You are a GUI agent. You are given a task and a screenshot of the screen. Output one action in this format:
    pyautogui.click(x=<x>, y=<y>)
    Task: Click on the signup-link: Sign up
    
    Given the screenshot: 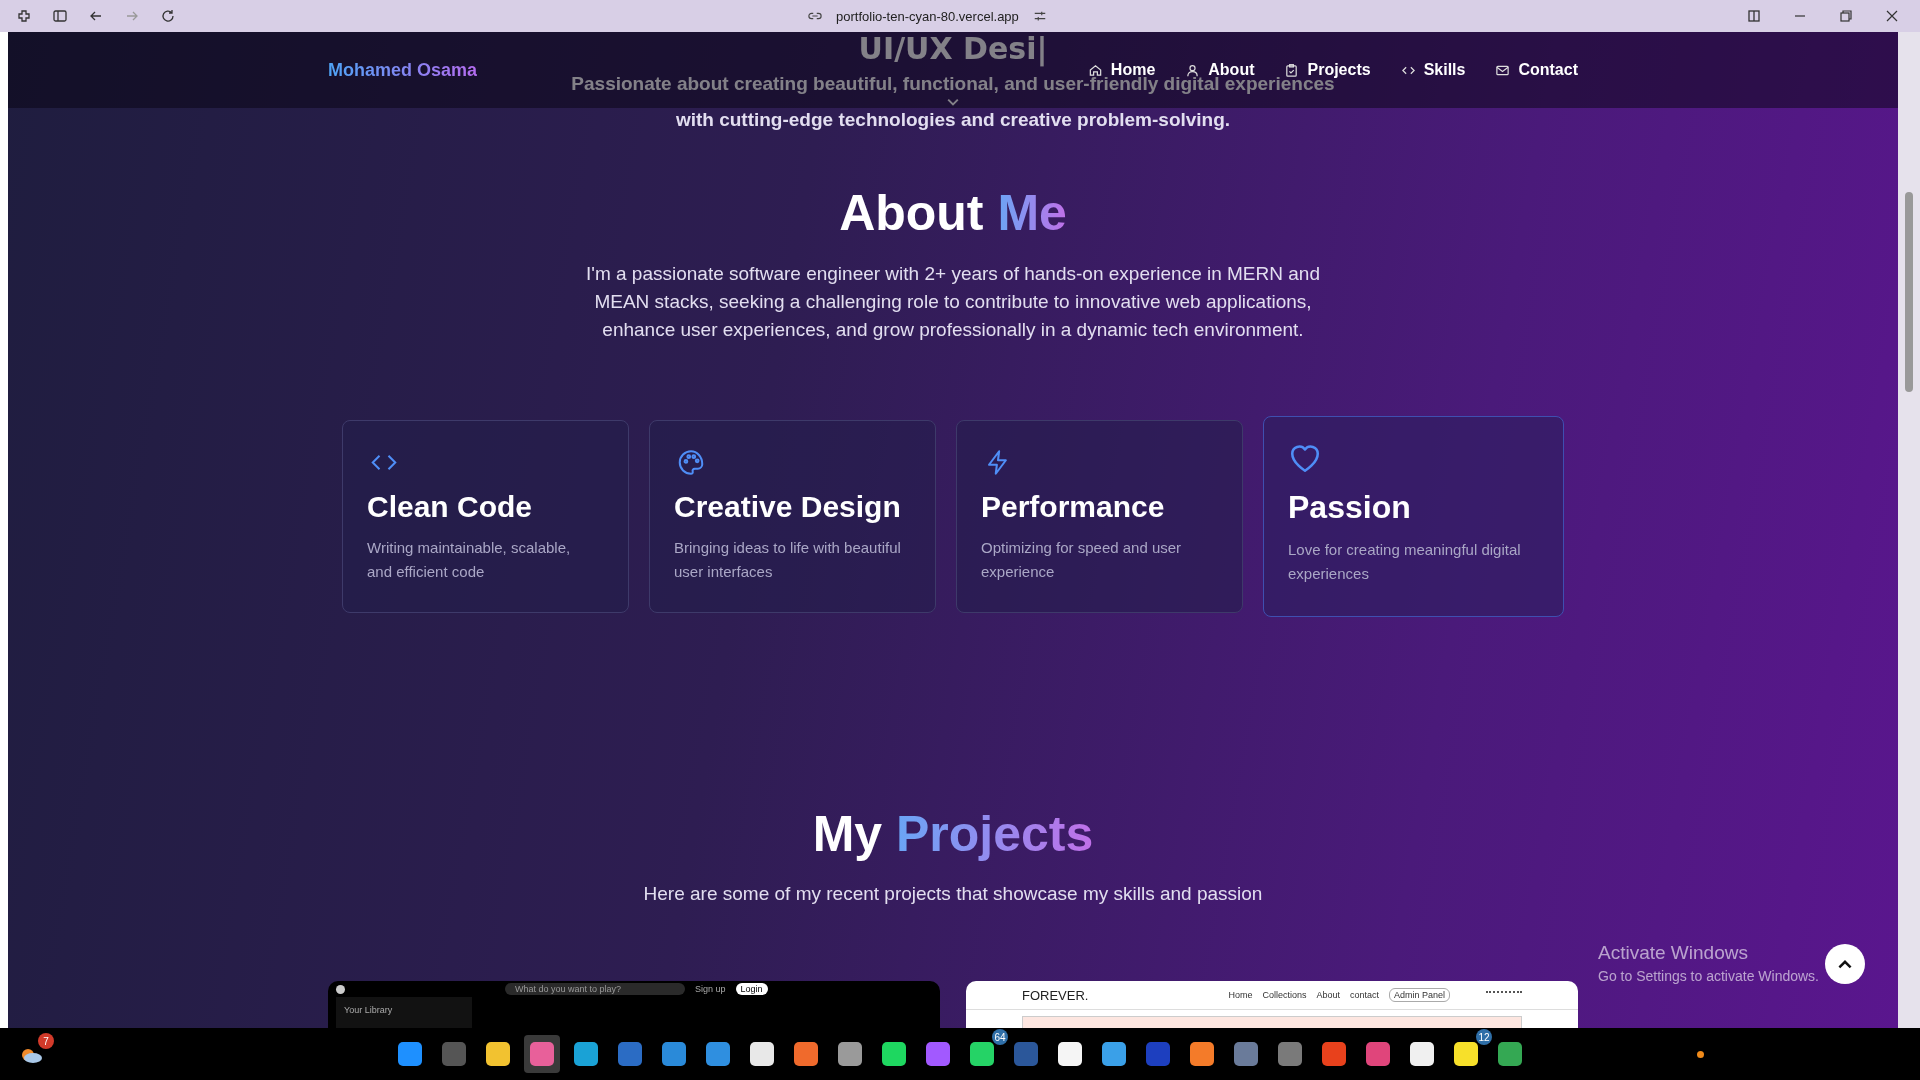 What is the action you would take?
    pyautogui.click(x=710, y=989)
    